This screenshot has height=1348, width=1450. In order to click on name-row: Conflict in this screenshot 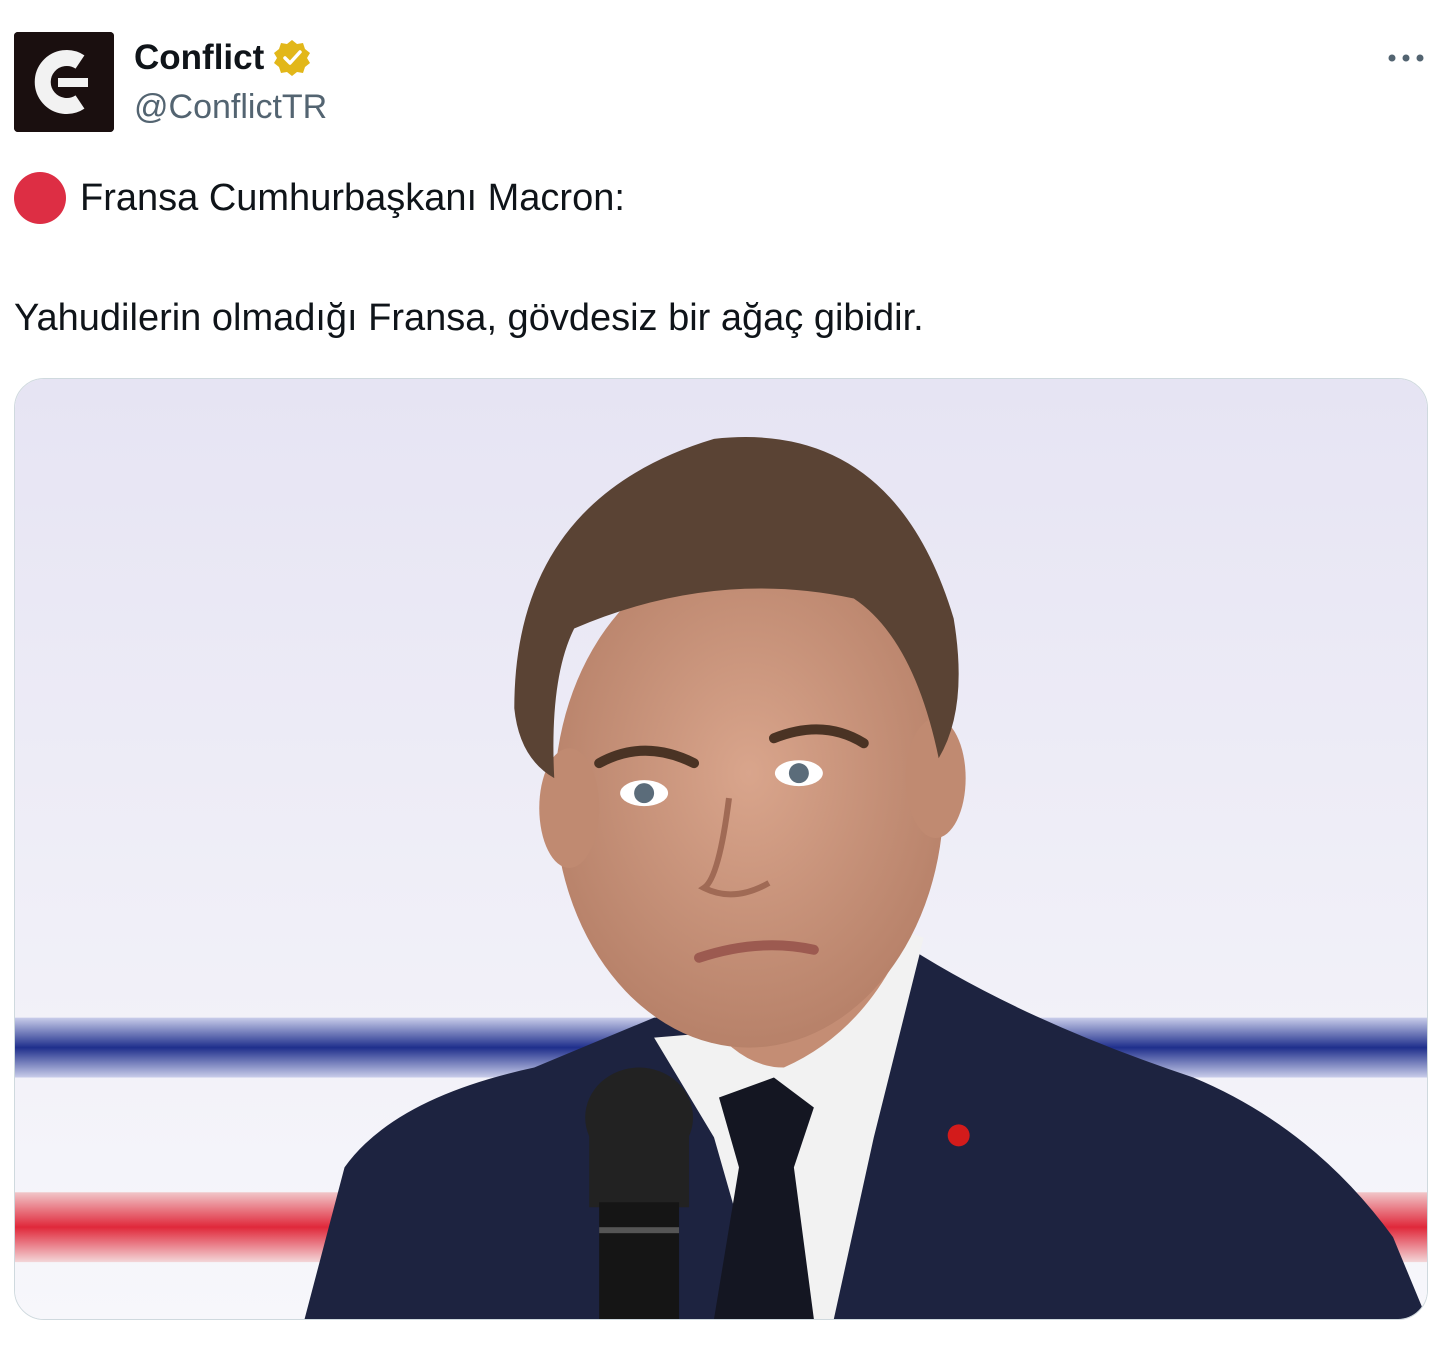, I will do `click(223, 58)`.